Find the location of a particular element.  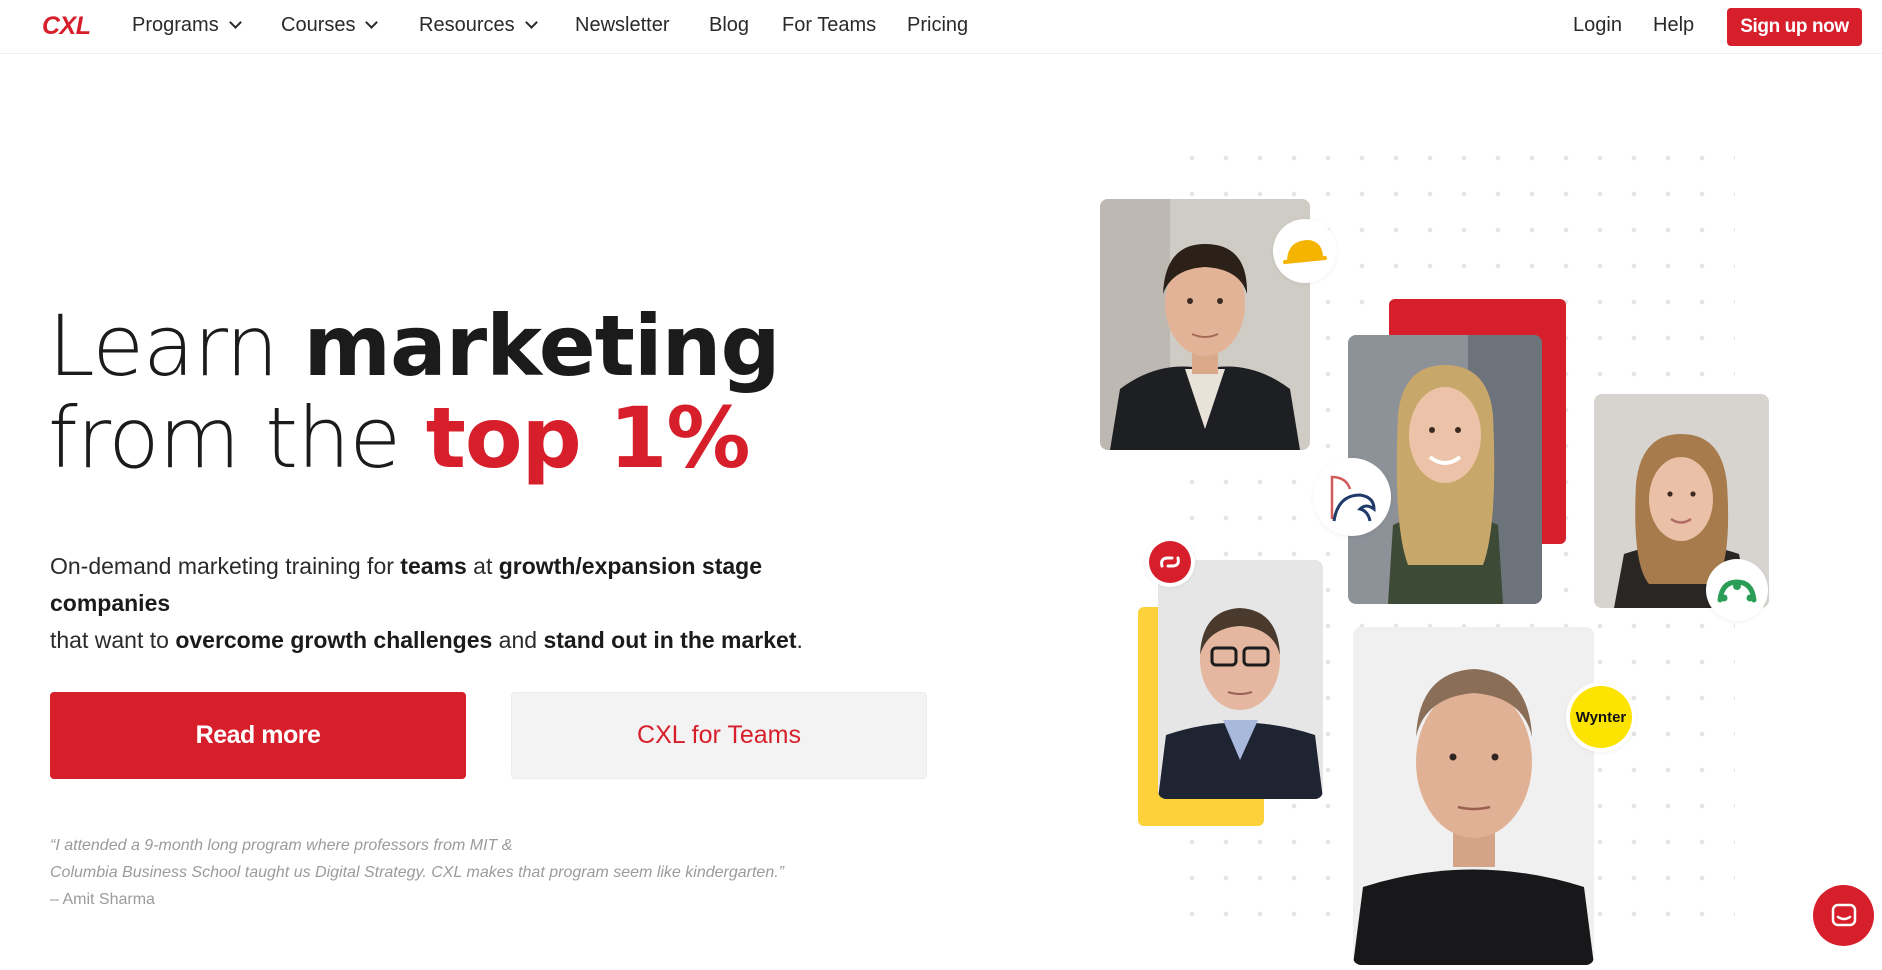

cxl-logo: CXL is located at coordinates (66, 26).